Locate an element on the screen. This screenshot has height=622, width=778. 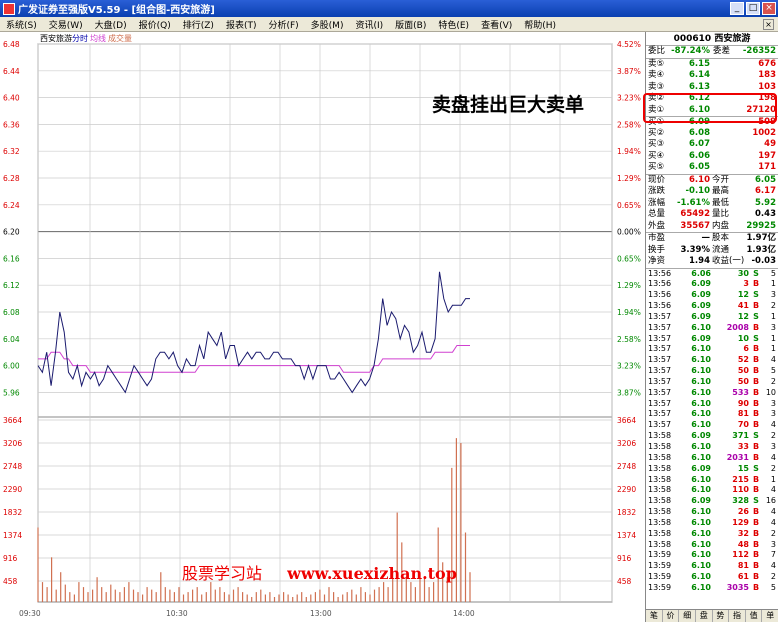
window-title: 广发证券至强版V5.59 - [组合图-西安旅游] is located at coordinates (116, 10).